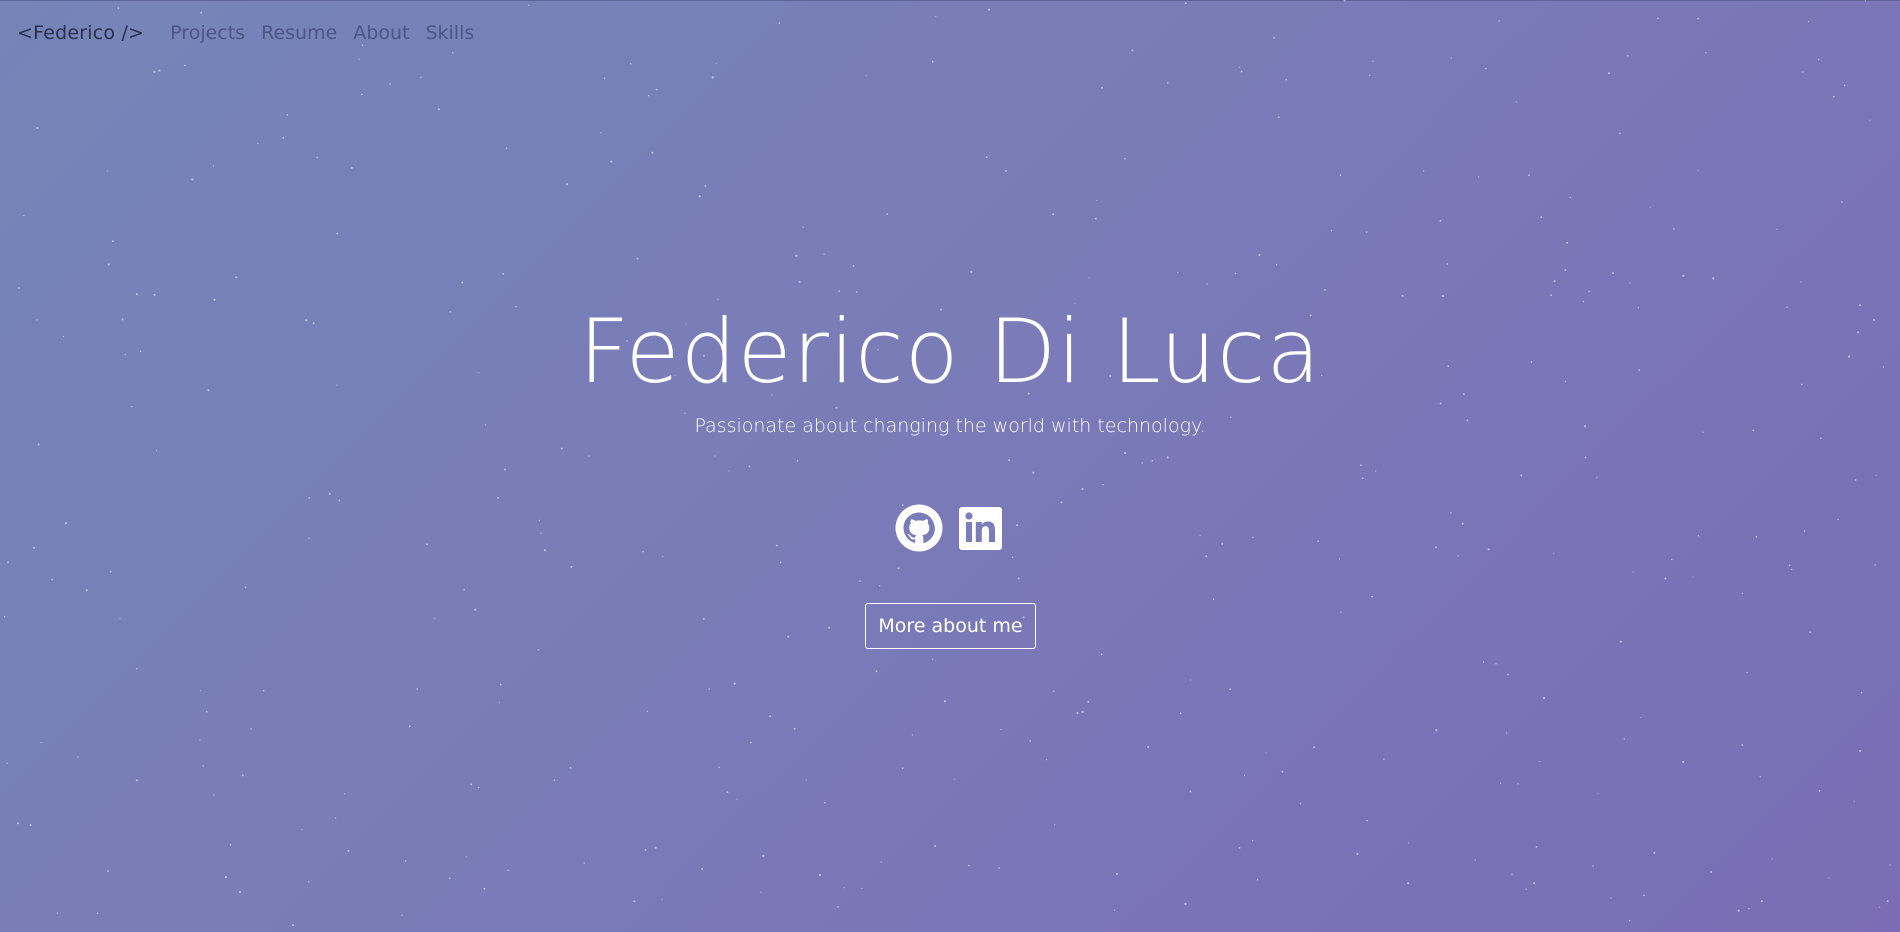 This screenshot has height=932, width=1900. Describe the element at coordinates (381, 33) in the screenshot. I see `nav-link-about: About` at that location.